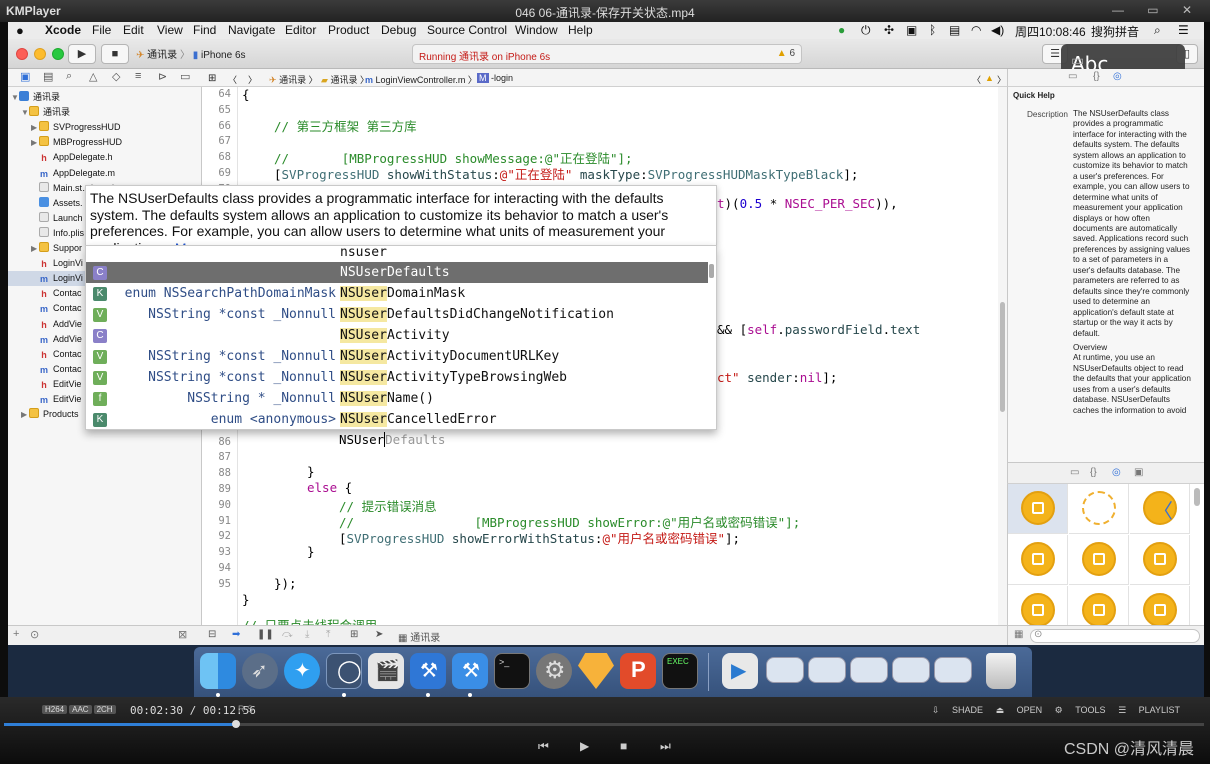 The image size is (1210, 764). Describe the element at coordinates (162, 76) in the screenshot. I see `breakpoint-navigator-icon: ⊳` at that location.